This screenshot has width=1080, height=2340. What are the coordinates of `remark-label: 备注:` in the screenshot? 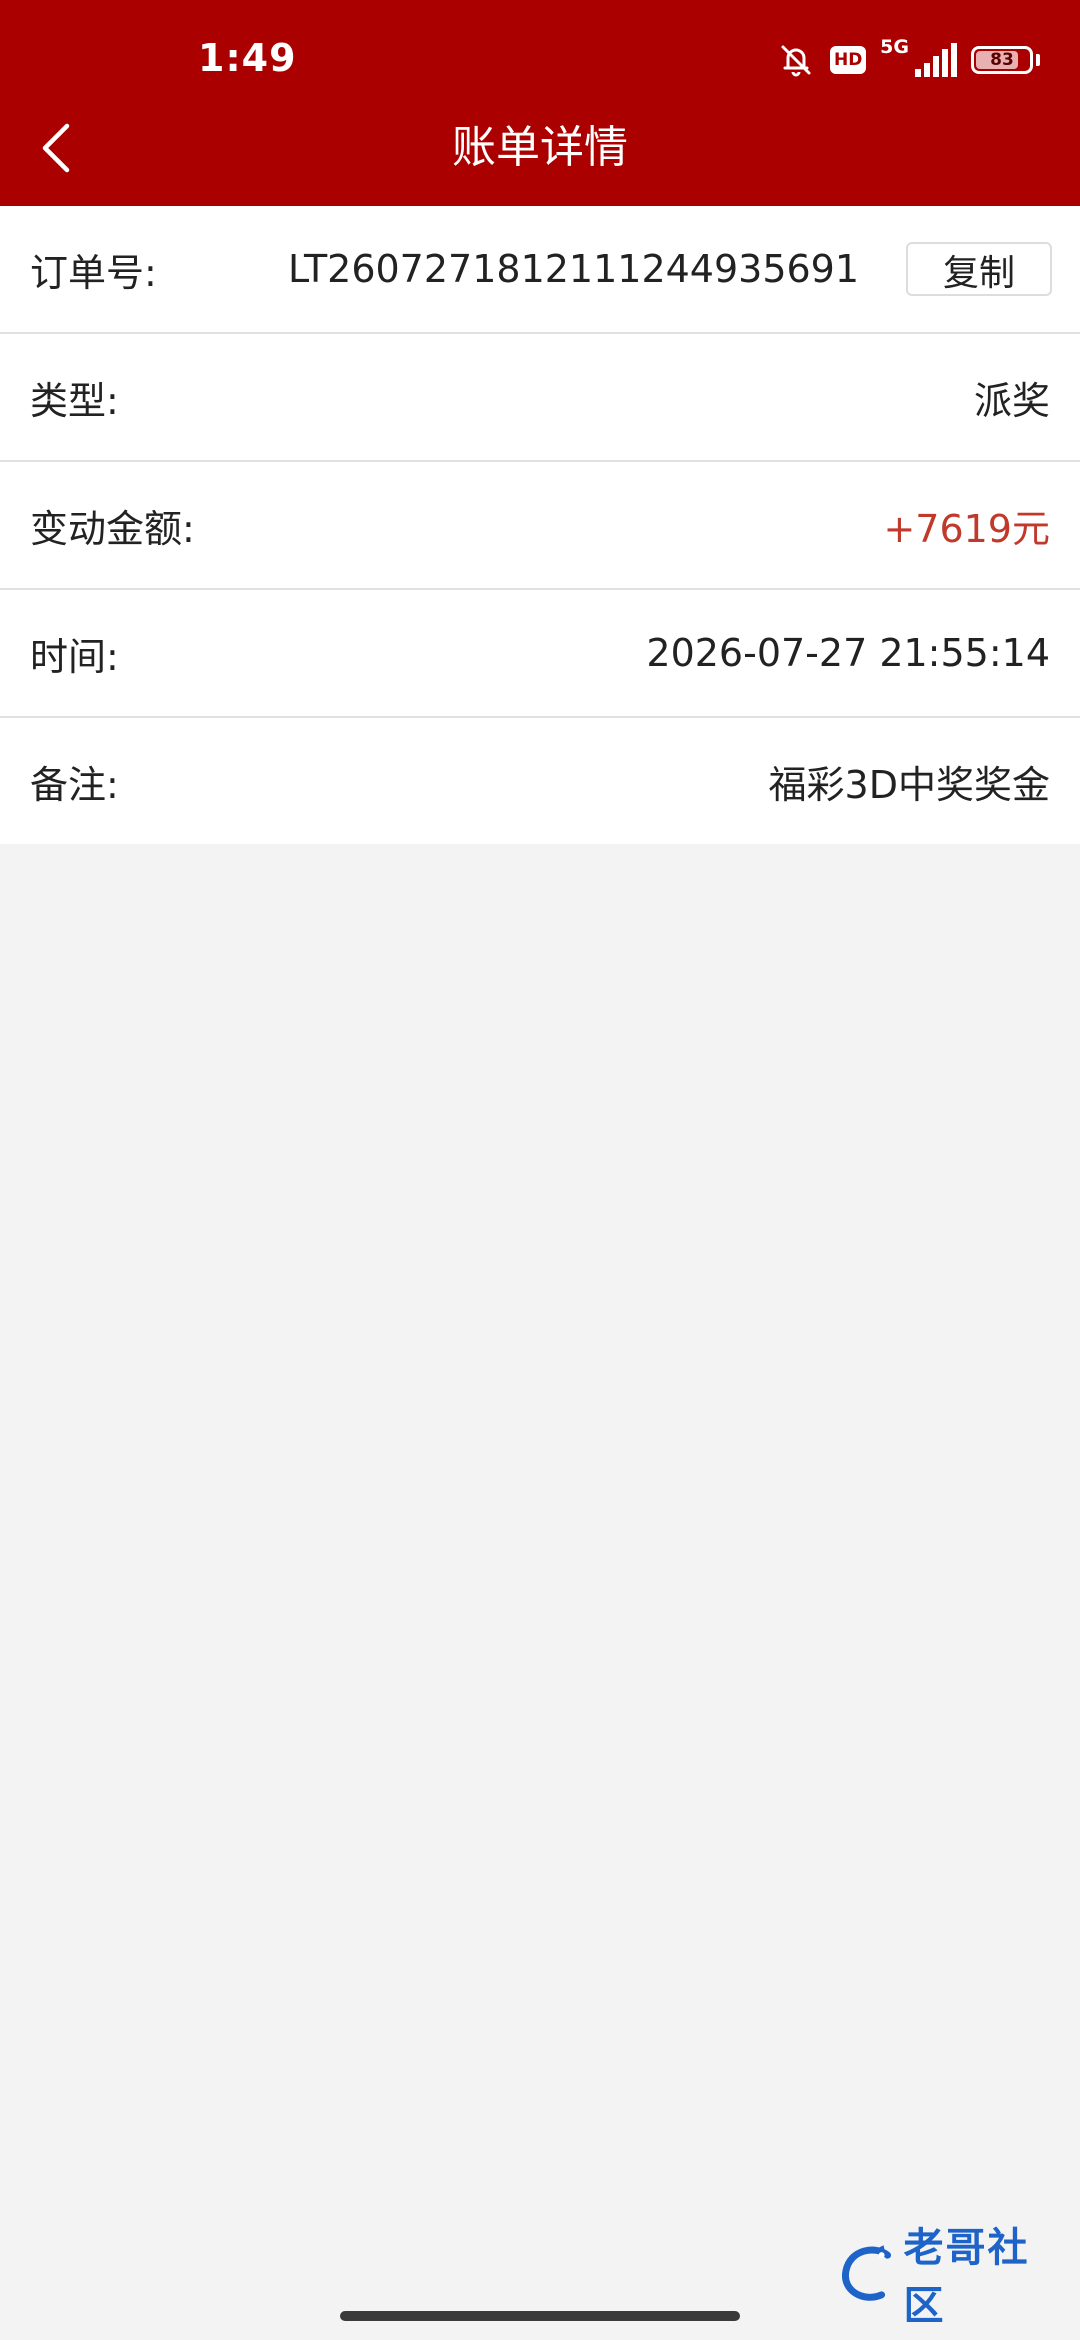 It's located at (74, 784).